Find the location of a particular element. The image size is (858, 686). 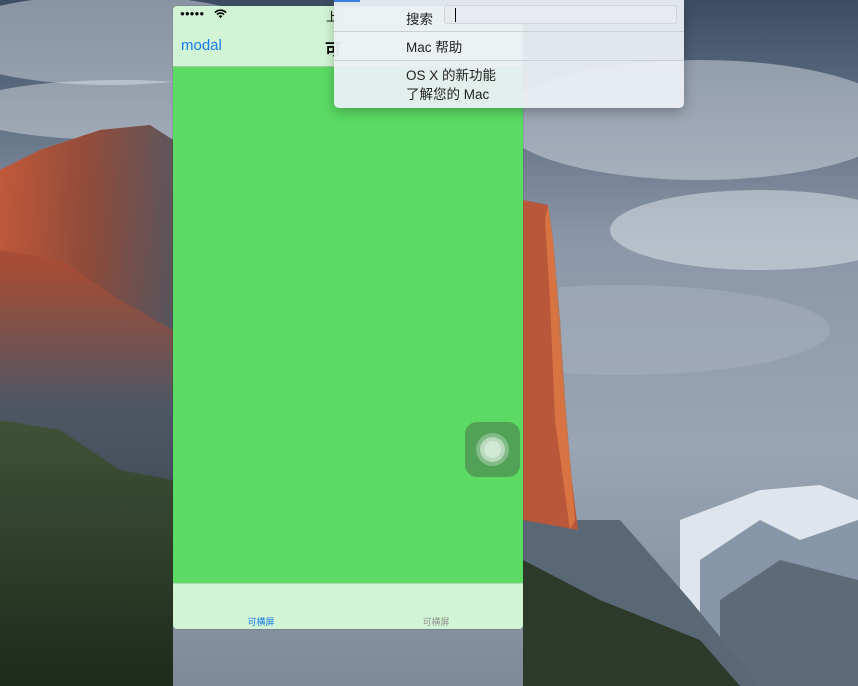

assistive-touch-center is located at coordinates (492, 449).